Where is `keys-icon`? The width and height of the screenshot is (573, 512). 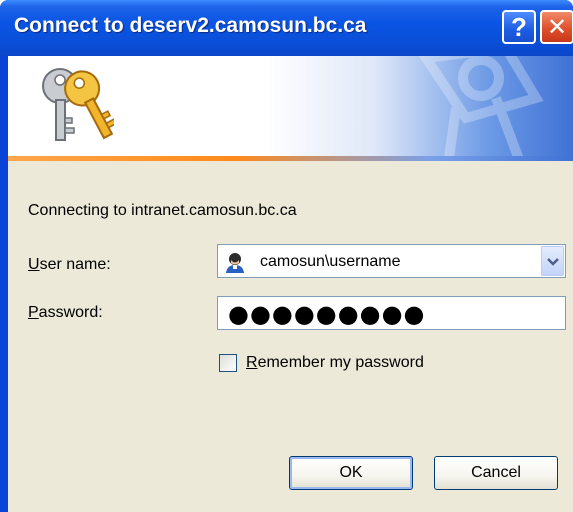
keys-icon is located at coordinates (78, 104).